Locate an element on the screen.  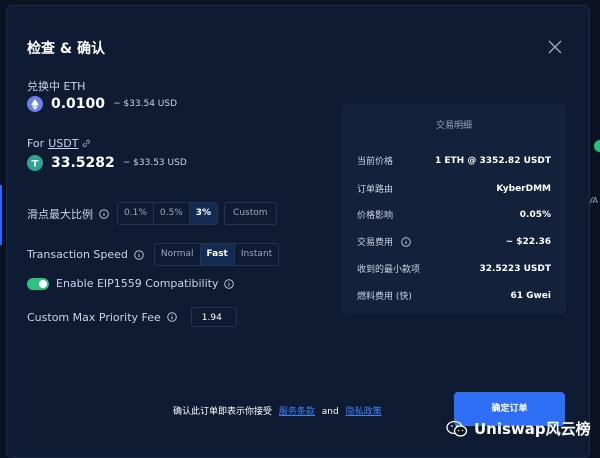
transaction-speed-row: Transaction Speed Normal Fast Instant is located at coordinates (153, 254).